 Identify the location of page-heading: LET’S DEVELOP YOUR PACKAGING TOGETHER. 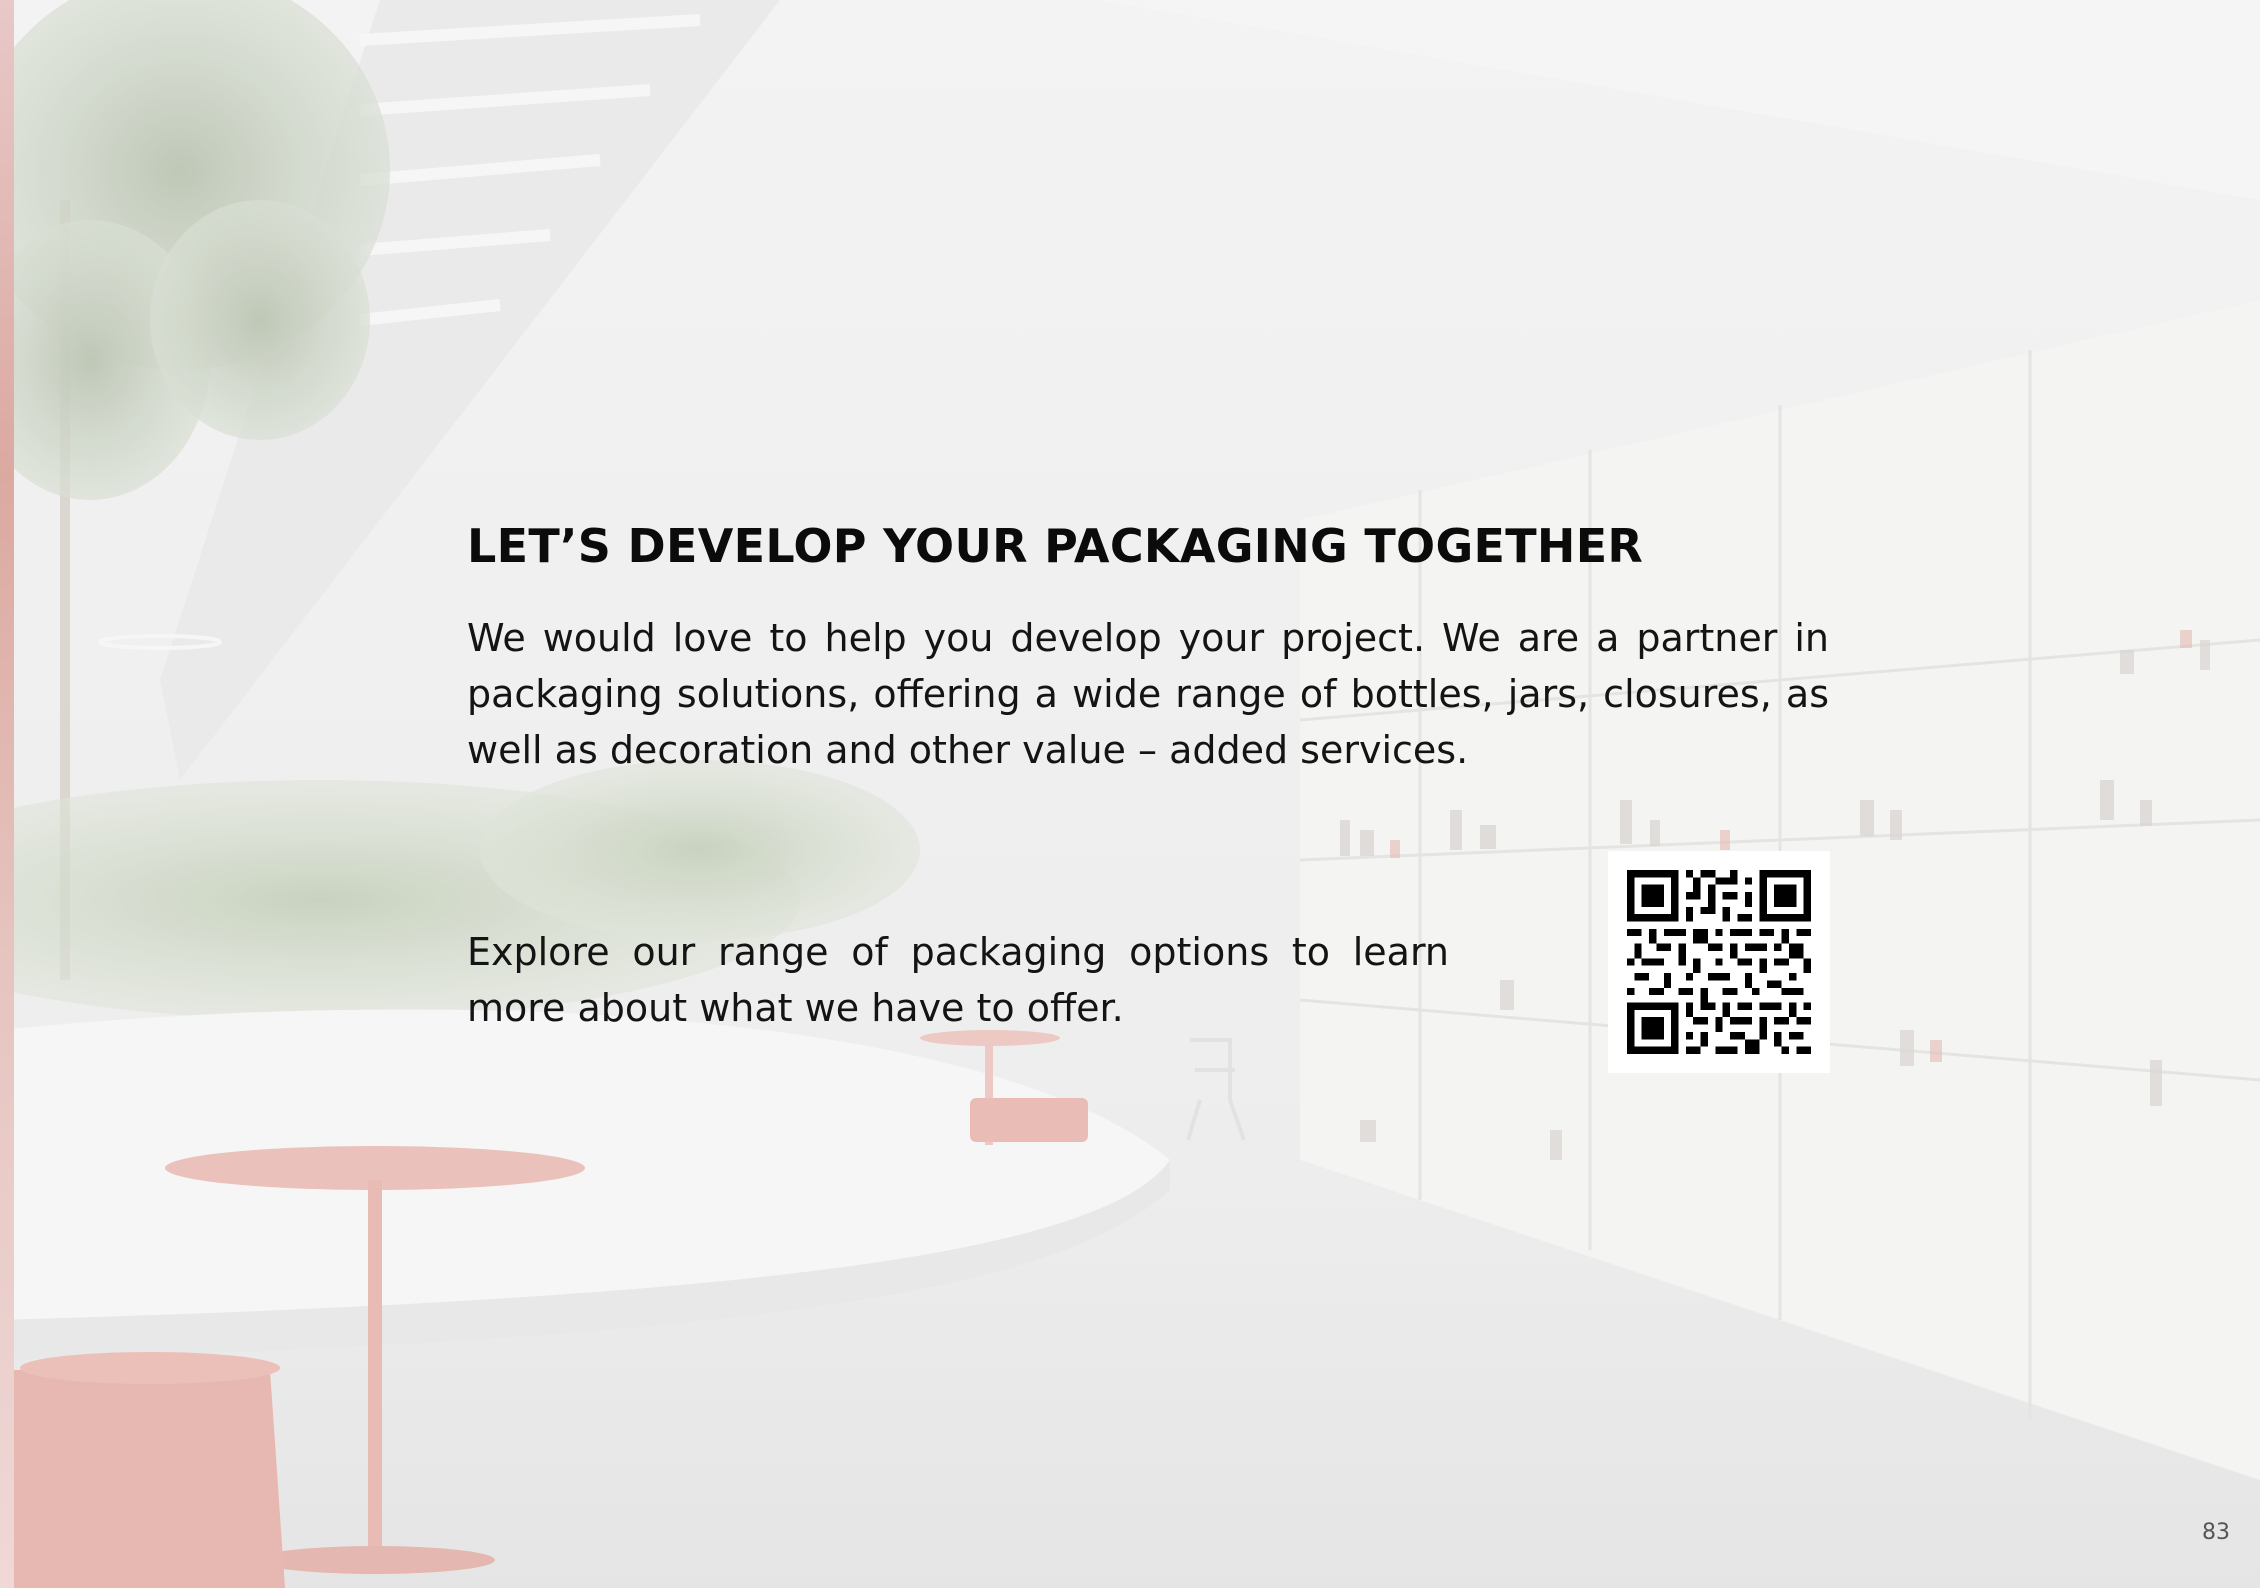
(1055, 546).